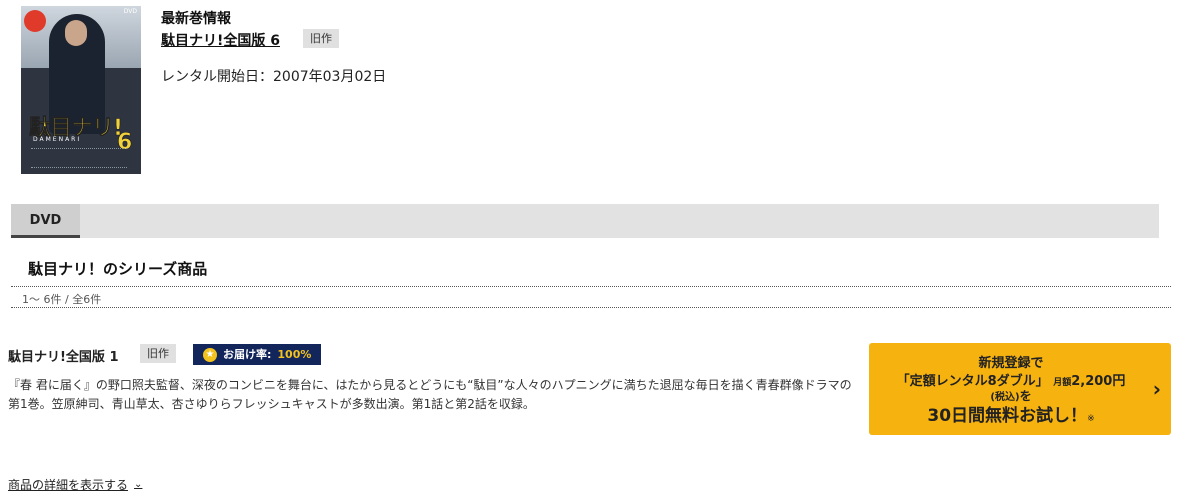  What do you see at coordinates (62, 299) in the screenshot?
I see `result-count: 1～ 6件 / 全6件` at bounding box center [62, 299].